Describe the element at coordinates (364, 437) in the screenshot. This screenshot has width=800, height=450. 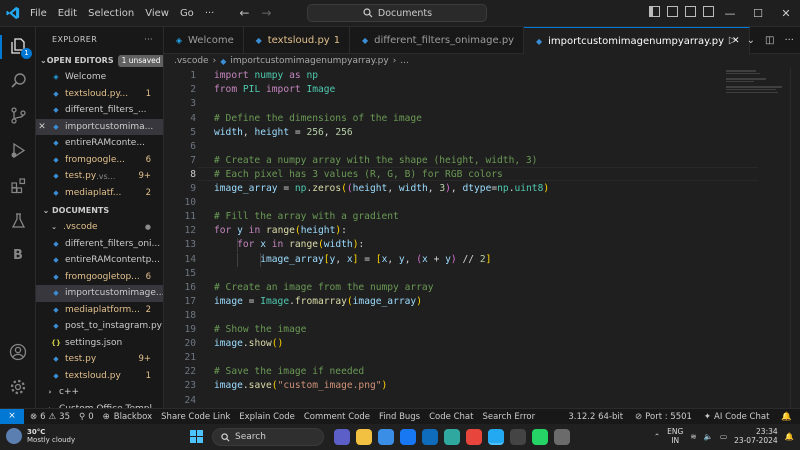
I see `file-explorer-icon` at that location.